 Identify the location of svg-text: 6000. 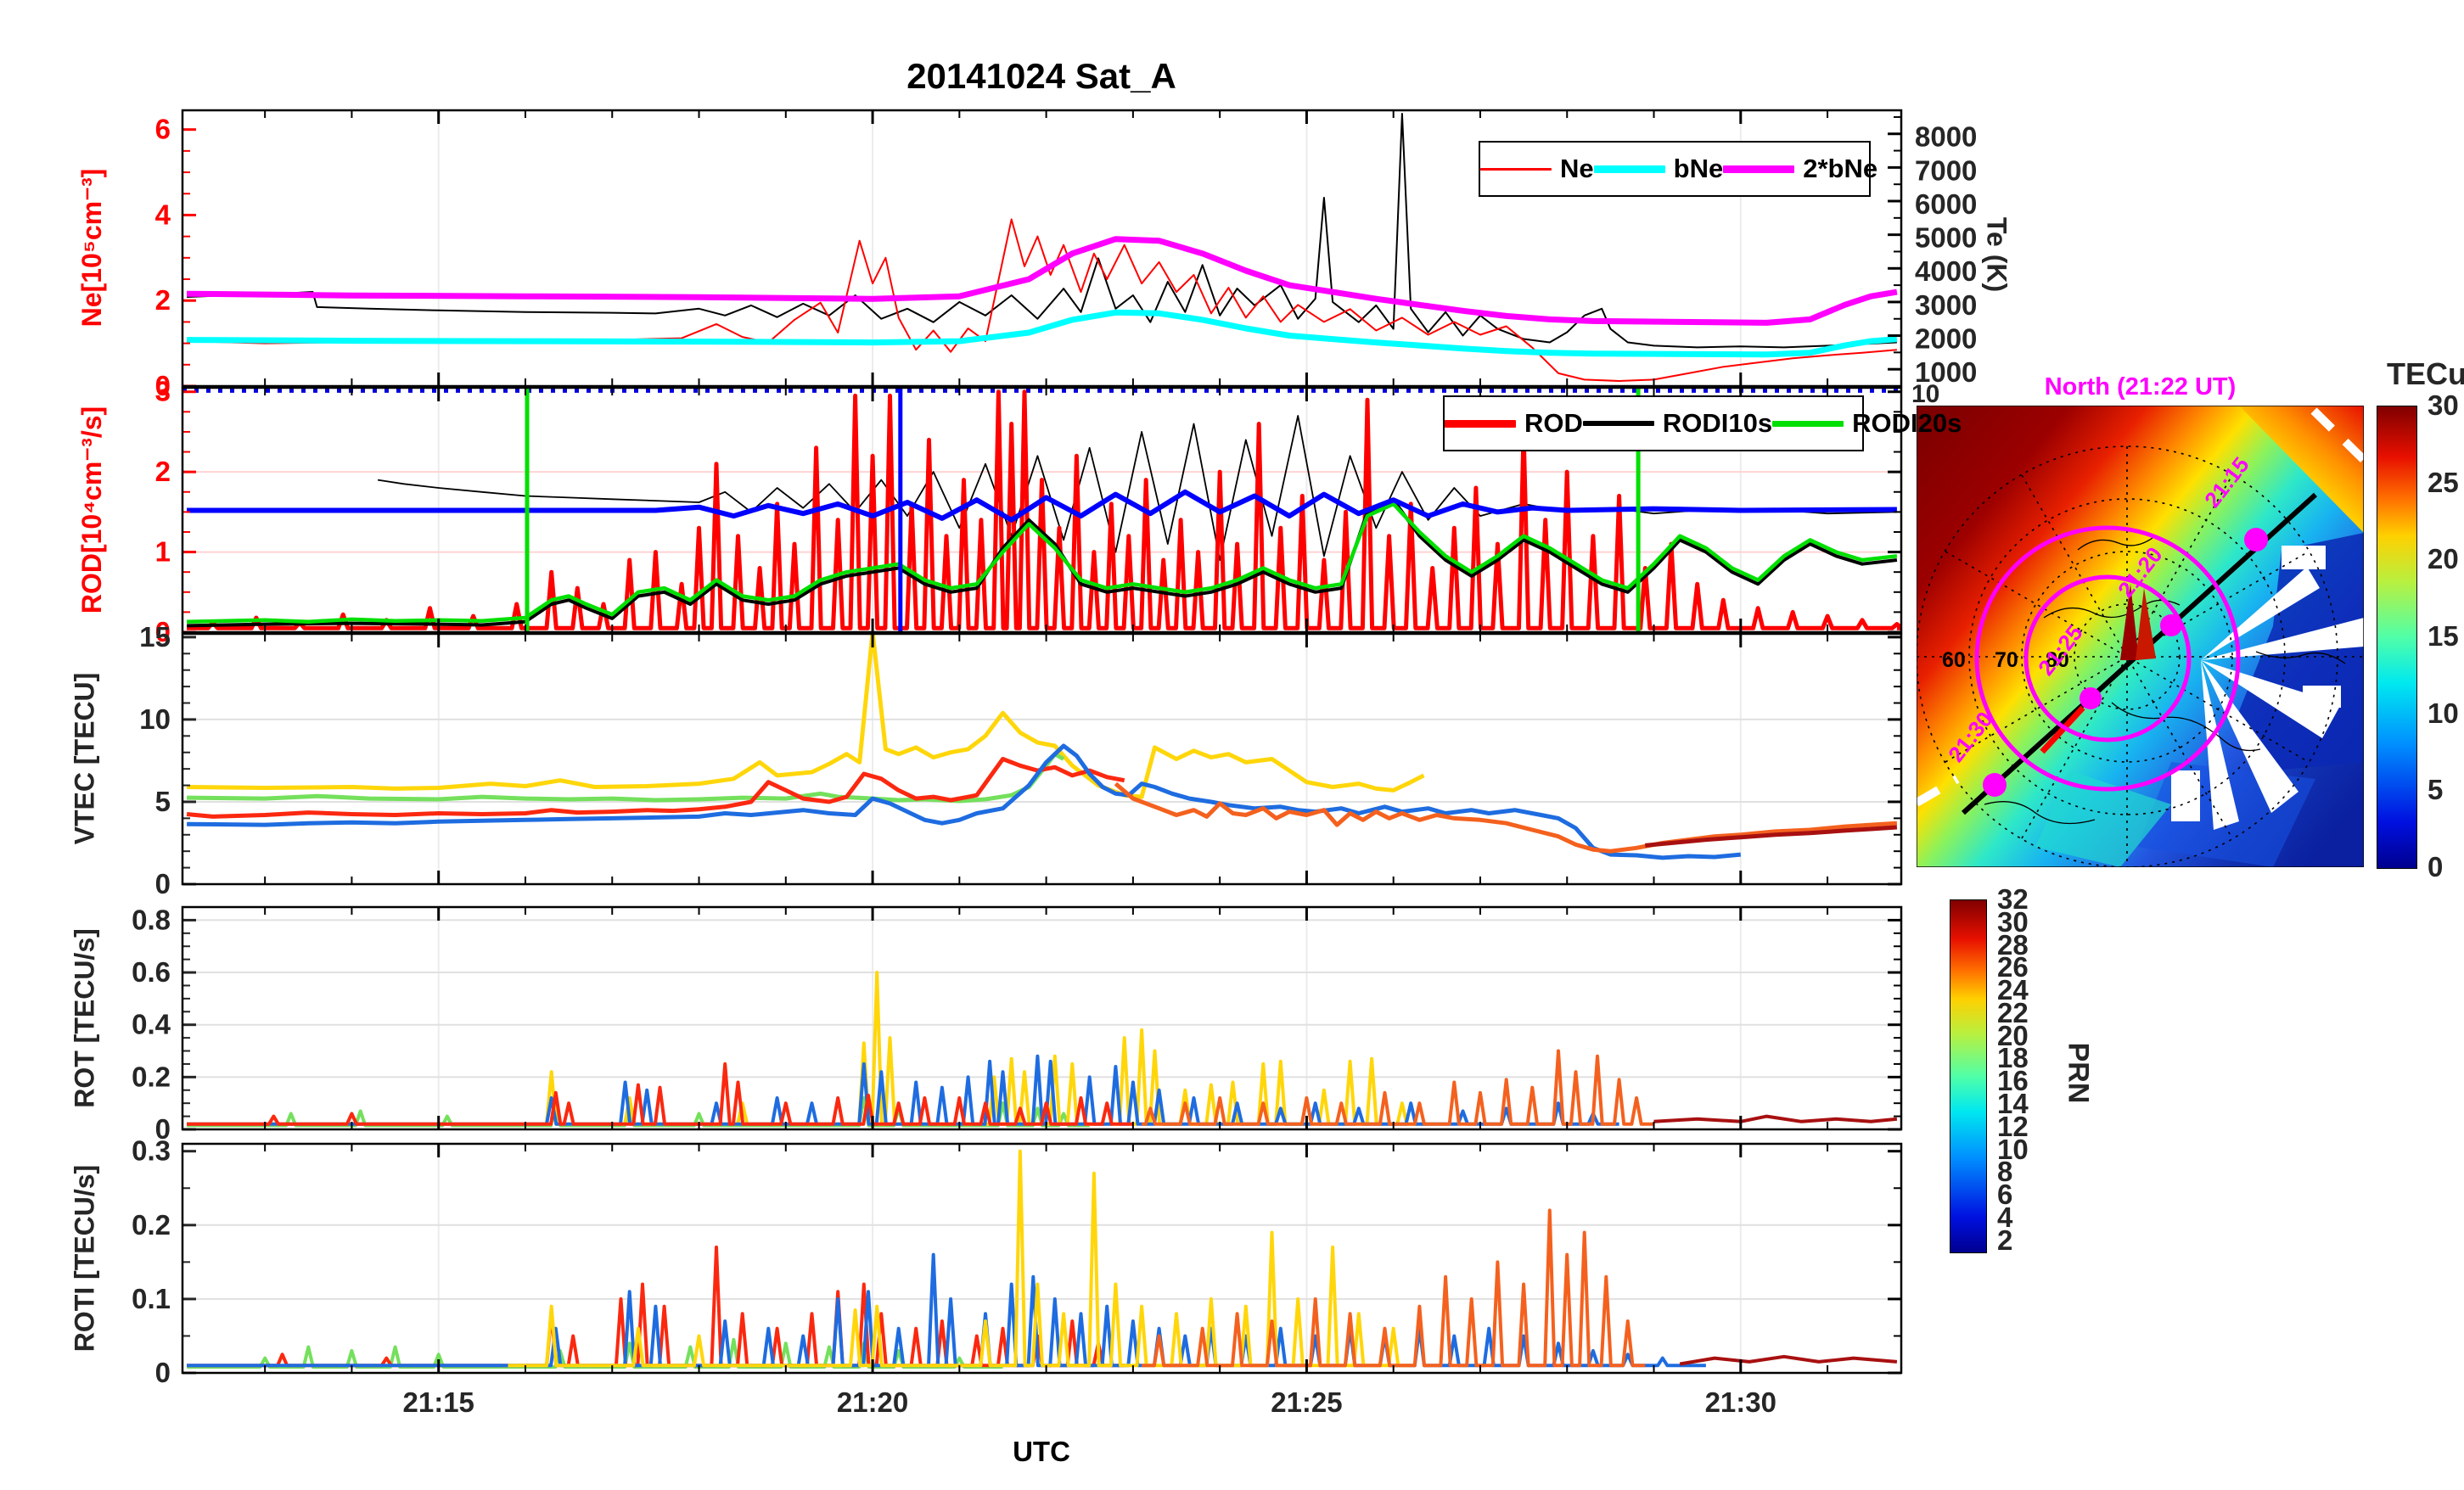
(1946, 204).